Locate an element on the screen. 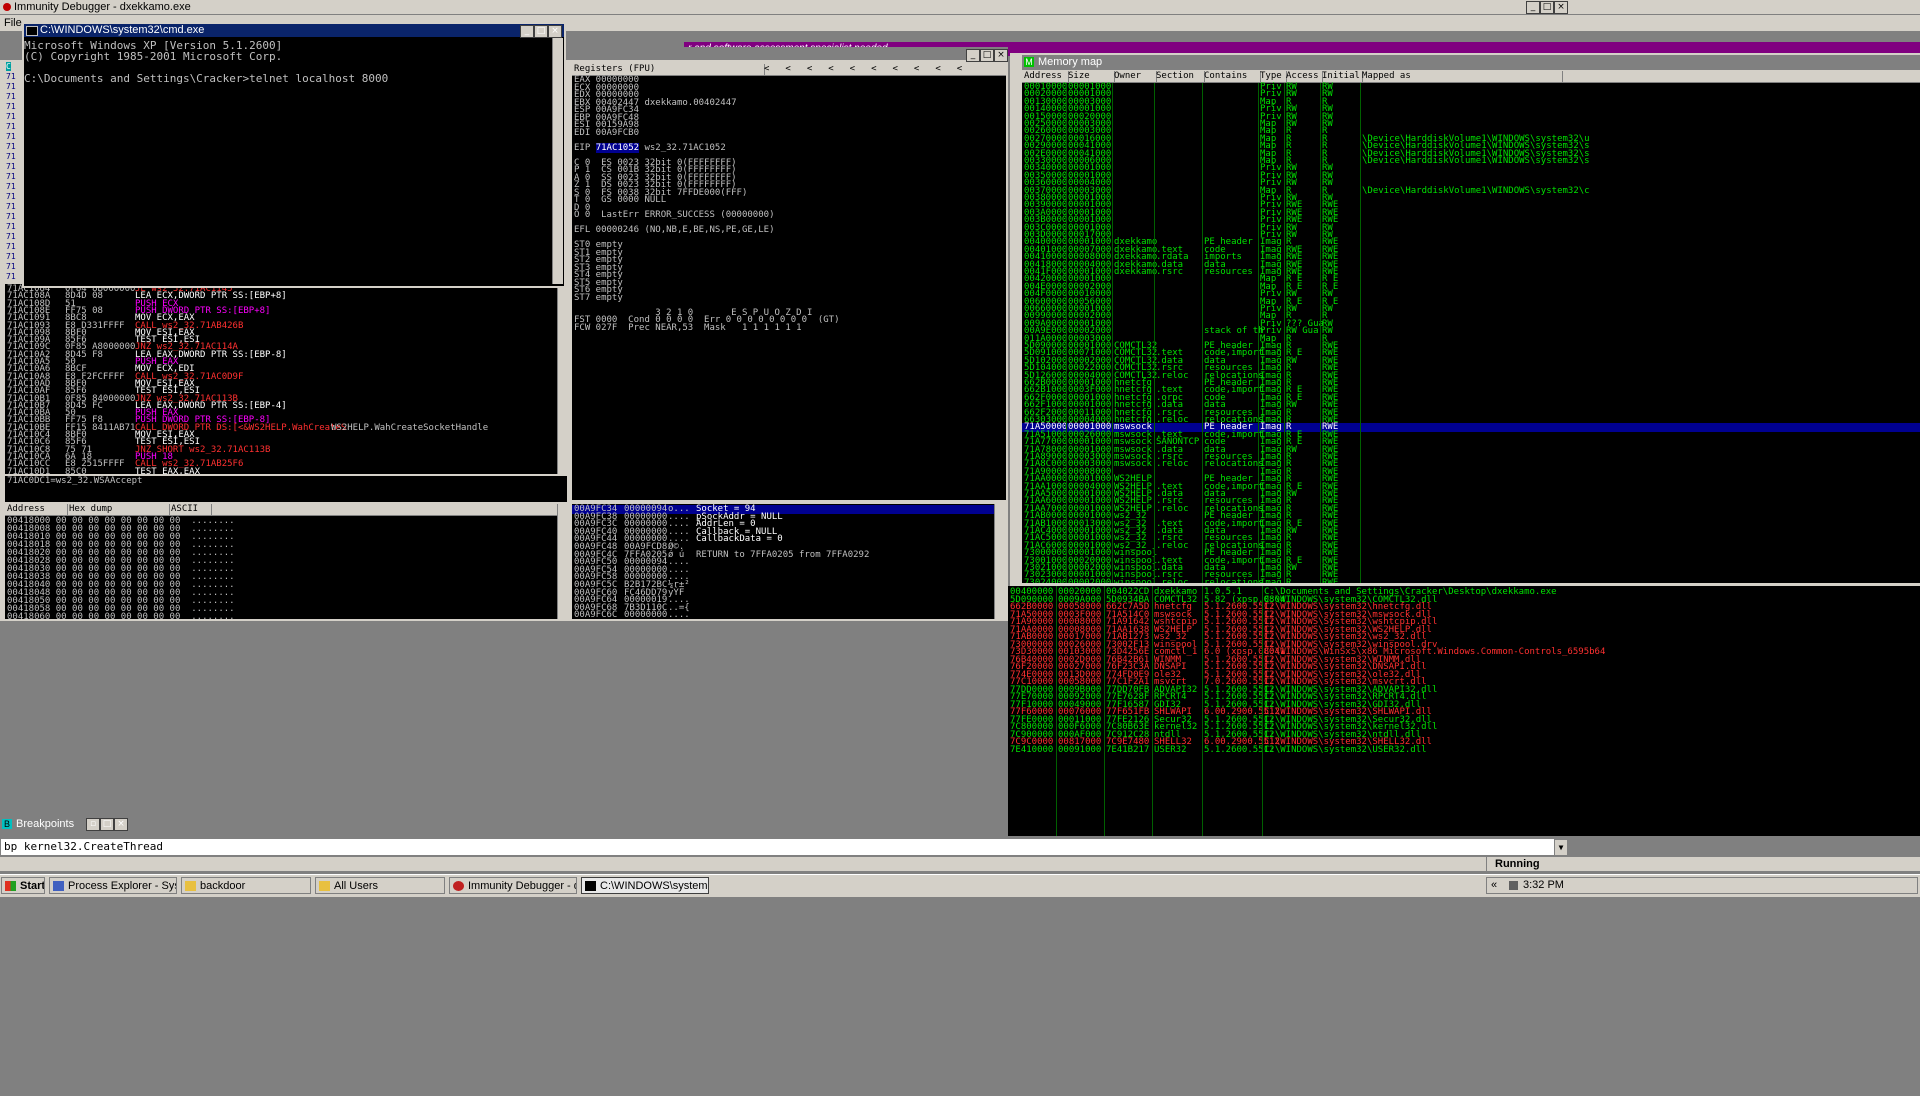  disasm-instruction: TEST EAX,EAX is located at coordinates (168, 470).